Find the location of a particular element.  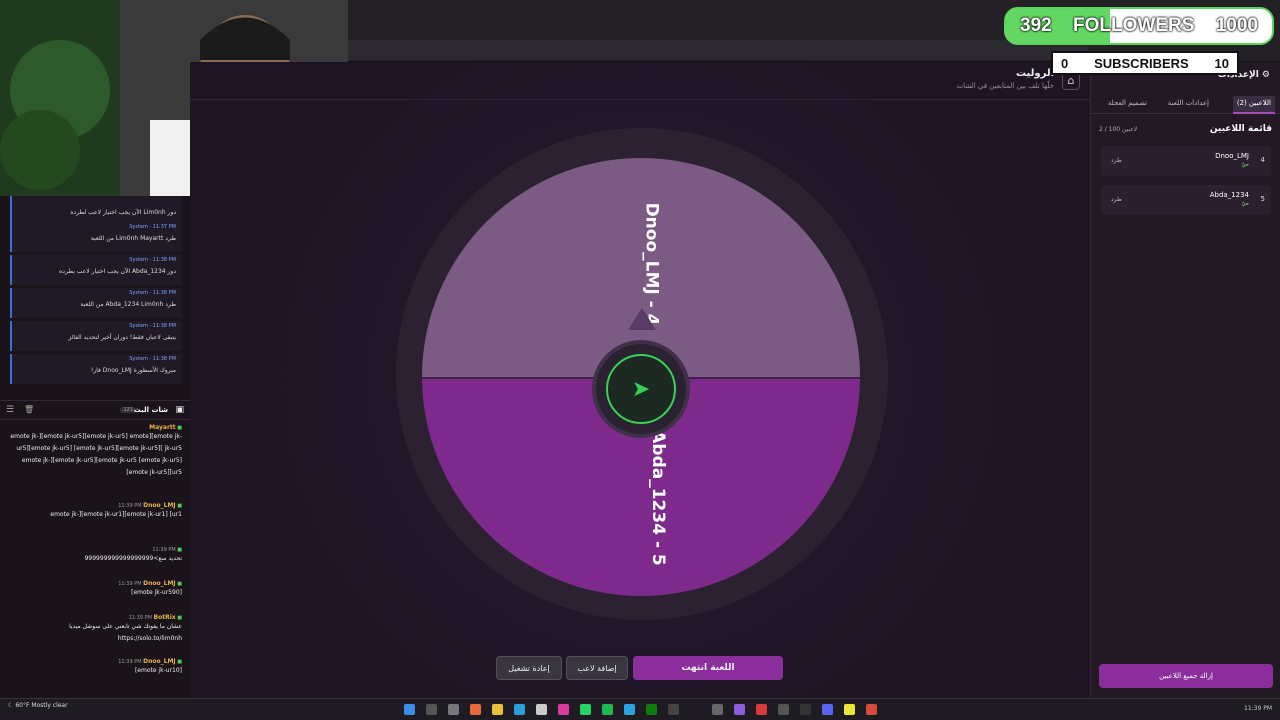

chrome-icon is located at coordinates (849, 709).